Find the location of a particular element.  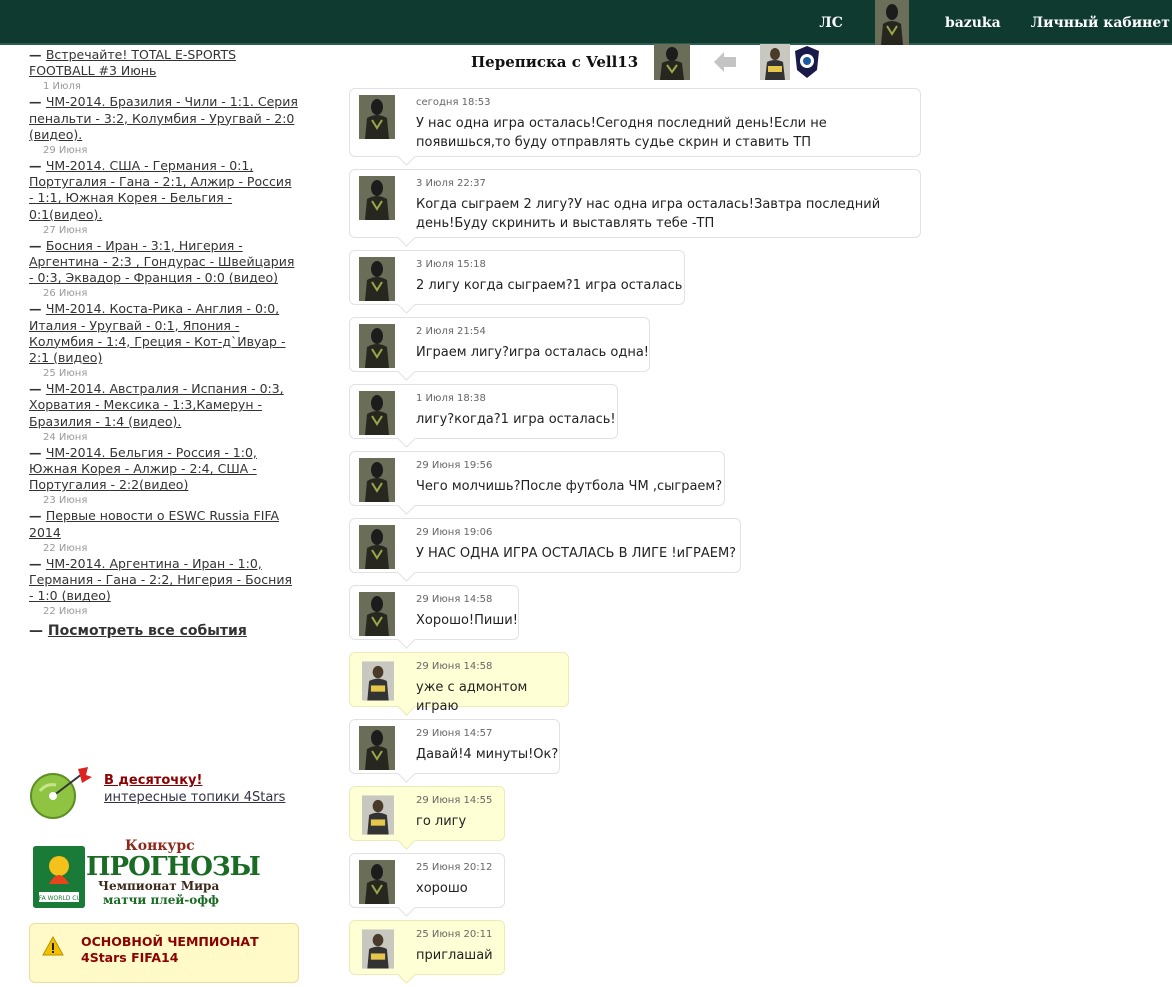

my-message: 29 Июня 14:55 го лигу is located at coordinates (427, 818).